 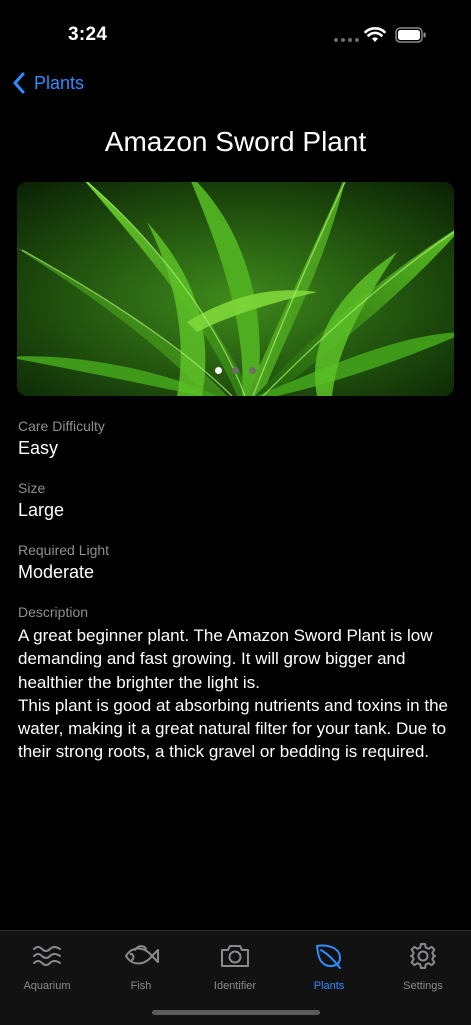 I want to click on care-difficulty-value: Easy, so click(x=38, y=448).